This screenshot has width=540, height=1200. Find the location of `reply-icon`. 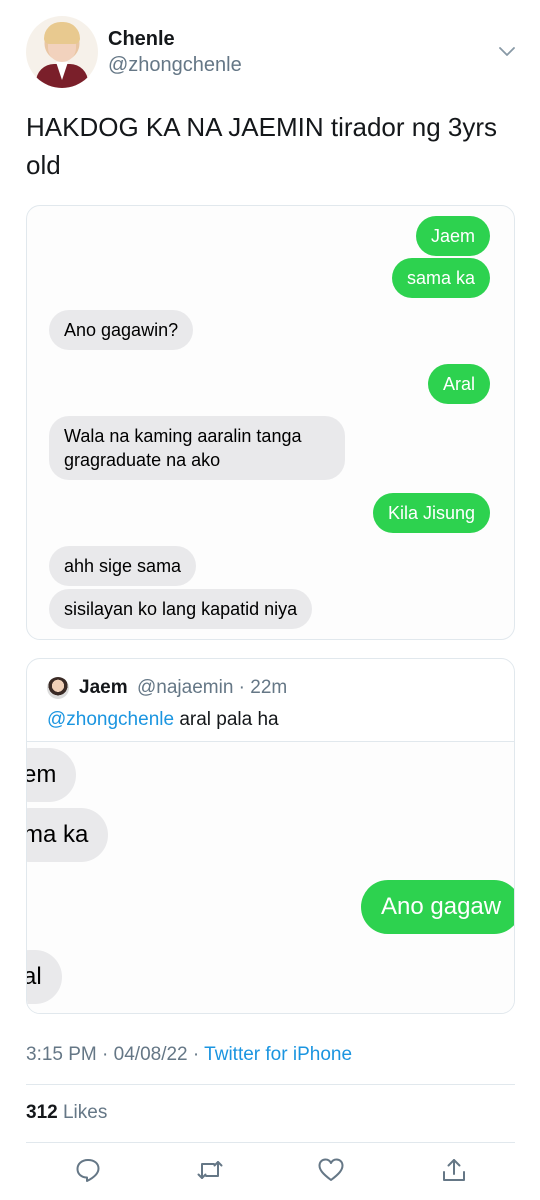

reply-icon is located at coordinates (88, 1170).